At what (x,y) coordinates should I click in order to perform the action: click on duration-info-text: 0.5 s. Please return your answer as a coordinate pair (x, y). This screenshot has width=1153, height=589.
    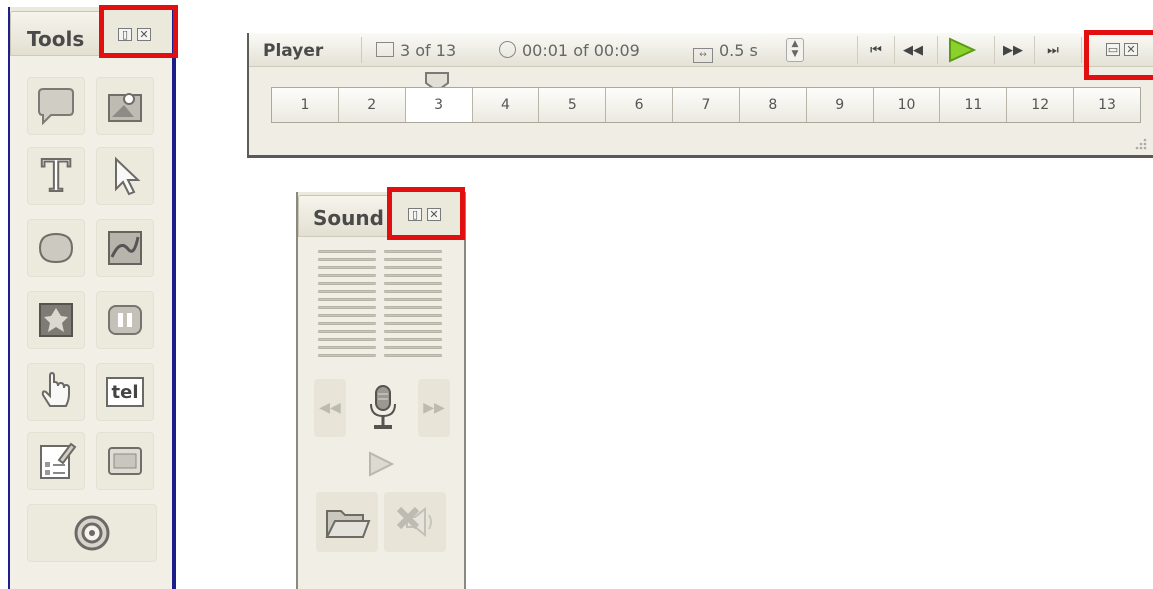
    Looking at the image, I should click on (738, 50).